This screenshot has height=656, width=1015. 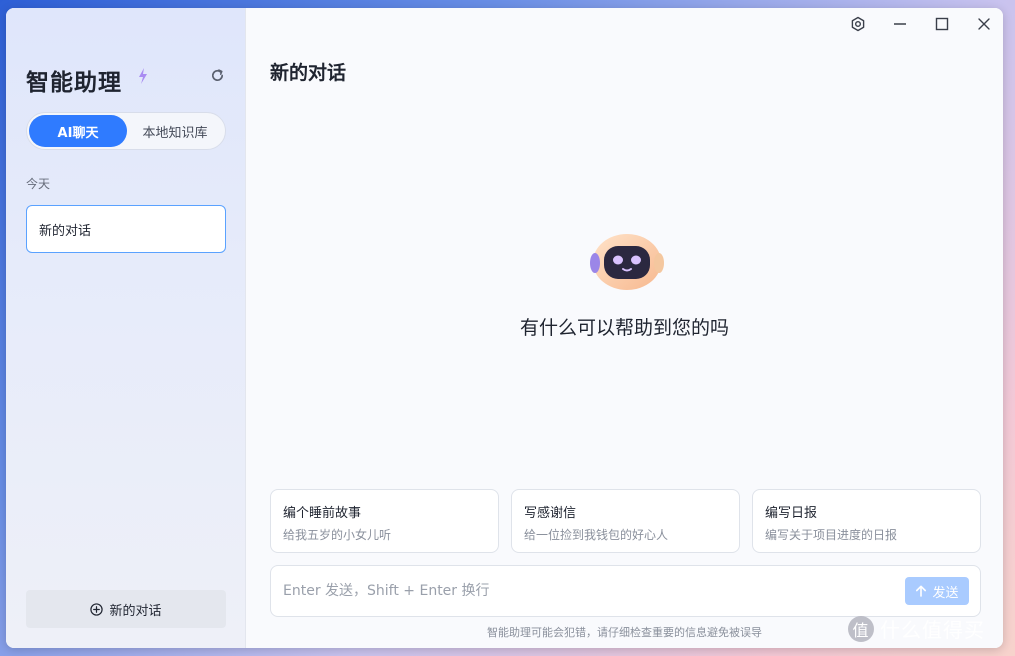 I want to click on section-label-today: 今天, so click(x=38, y=184).